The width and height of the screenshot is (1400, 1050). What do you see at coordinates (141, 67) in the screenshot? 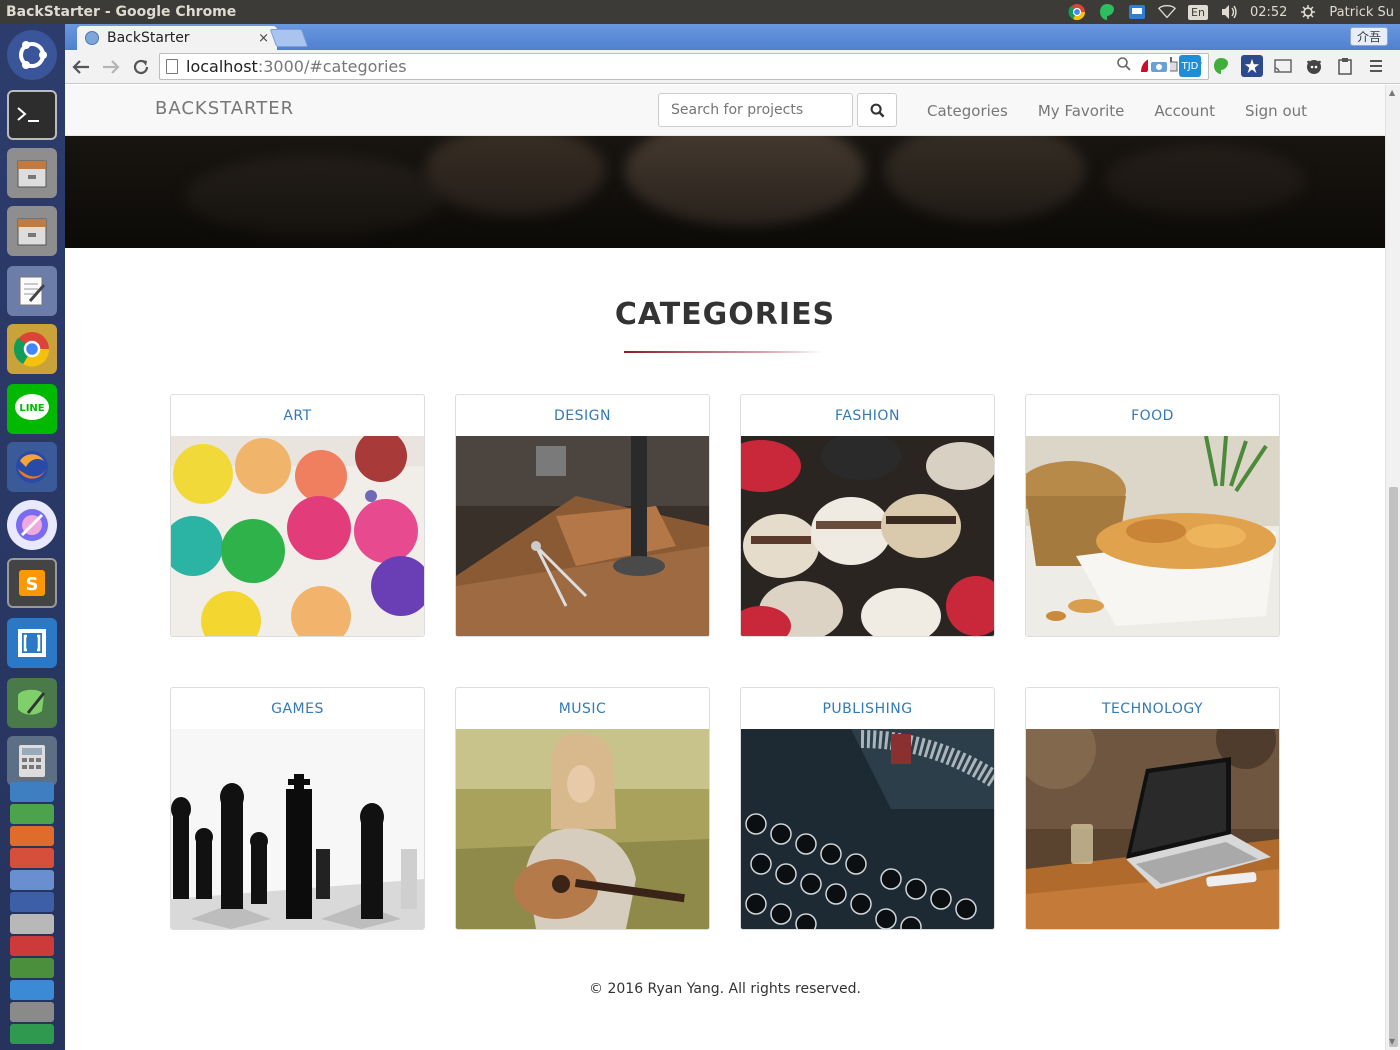
I see `reload-button` at bounding box center [141, 67].